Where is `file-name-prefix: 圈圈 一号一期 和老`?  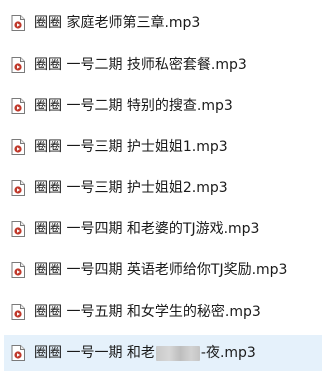
file-name-prefix: 圈圈 一号一期 和老 is located at coordinates (94, 353).